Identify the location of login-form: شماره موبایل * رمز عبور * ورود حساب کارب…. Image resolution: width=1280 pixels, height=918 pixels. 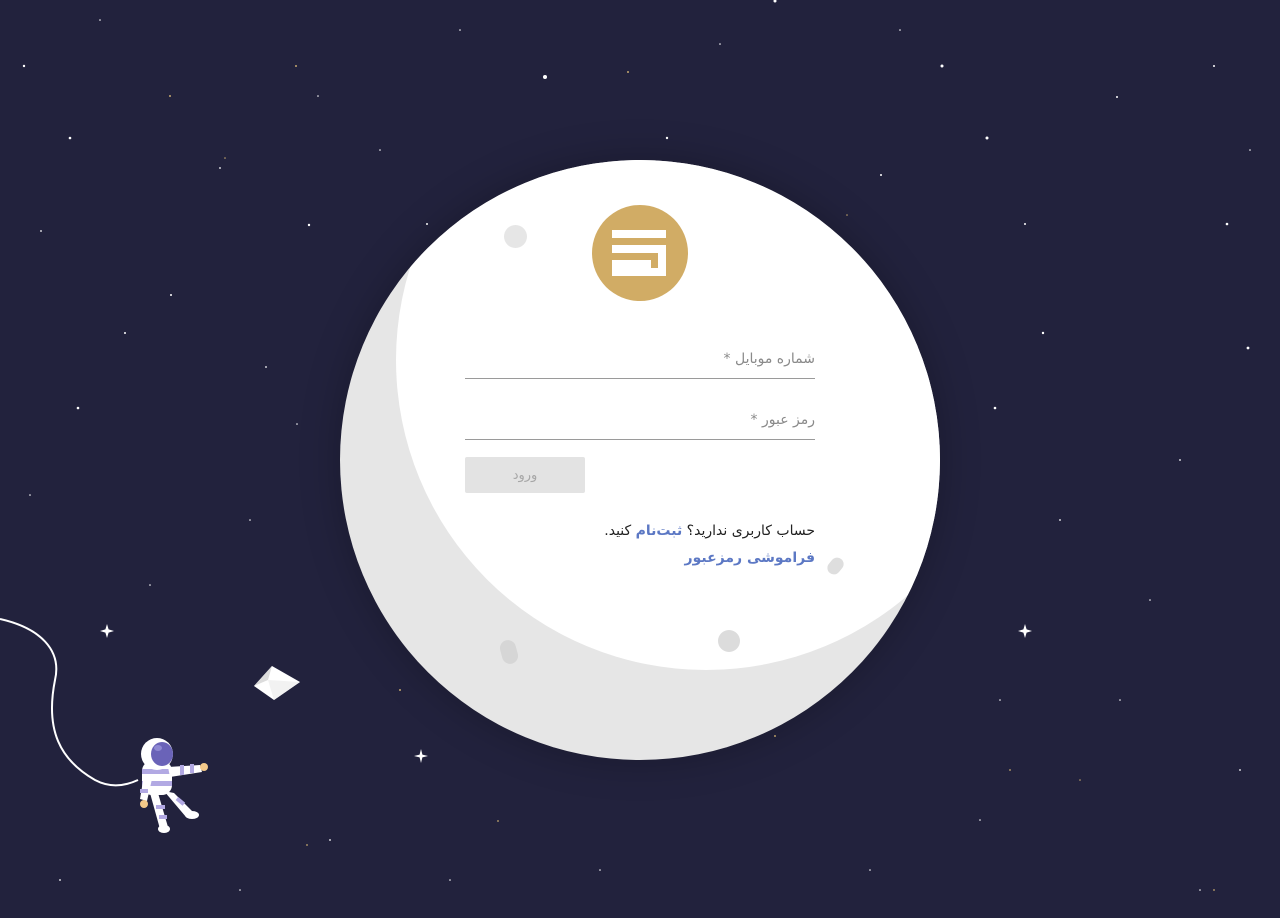
(642, 453).